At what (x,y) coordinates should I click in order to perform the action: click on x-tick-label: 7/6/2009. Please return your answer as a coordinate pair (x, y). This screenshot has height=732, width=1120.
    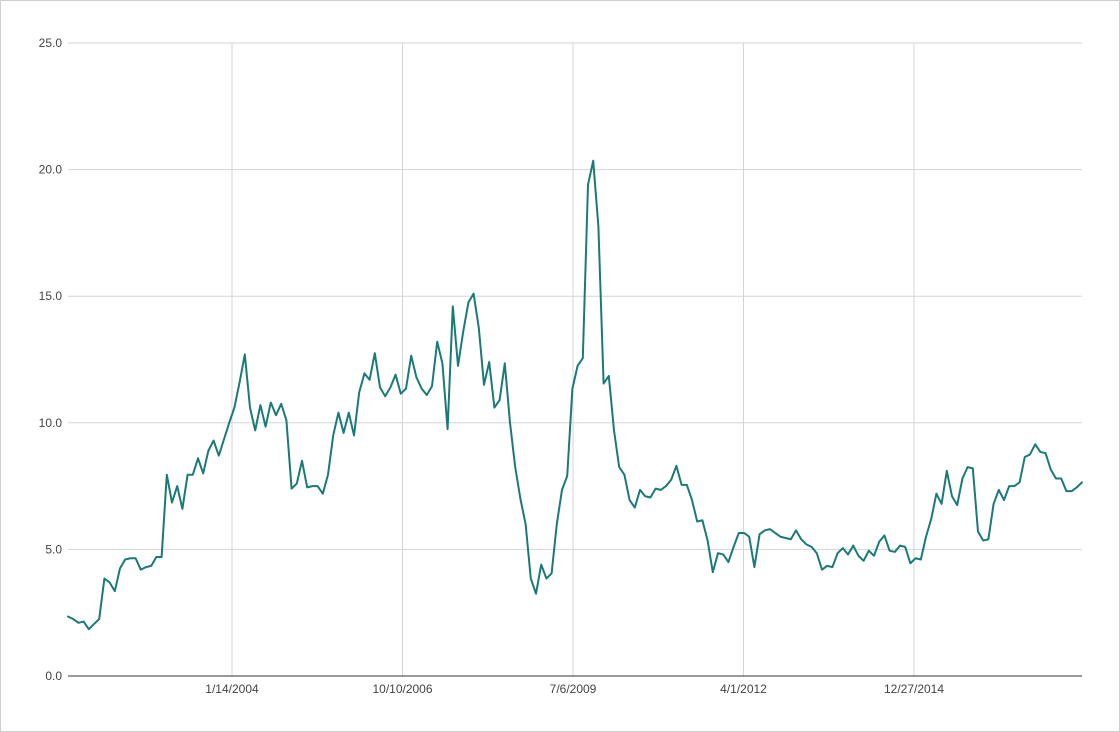
    Looking at the image, I should click on (573, 689).